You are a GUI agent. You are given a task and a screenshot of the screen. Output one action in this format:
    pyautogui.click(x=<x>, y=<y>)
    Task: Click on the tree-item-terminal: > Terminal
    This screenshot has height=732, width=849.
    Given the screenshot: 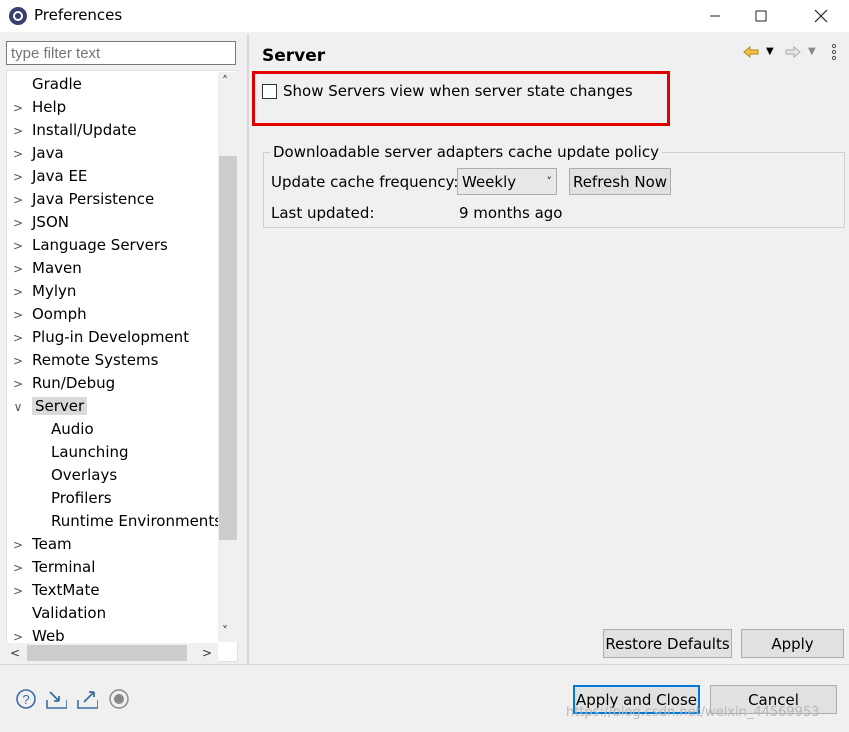 What is the action you would take?
    pyautogui.click(x=53, y=567)
    